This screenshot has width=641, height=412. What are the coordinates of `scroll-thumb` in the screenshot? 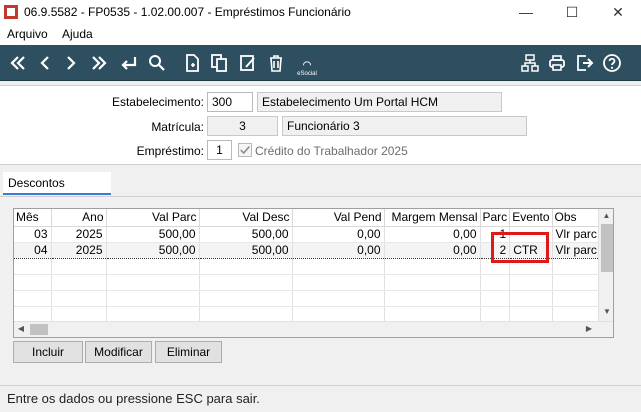 It's located at (607, 248).